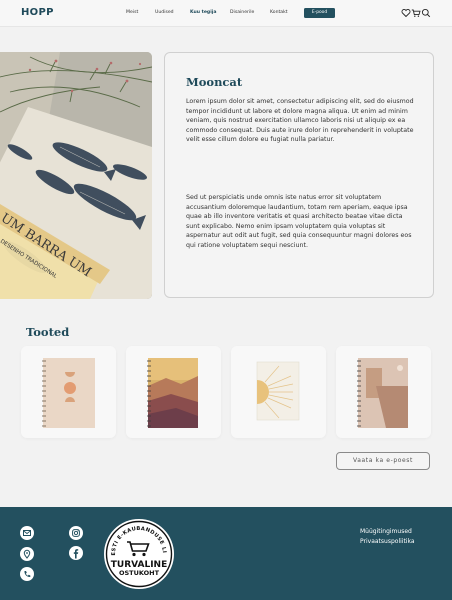  What do you see at coordinates (76, 553) in the screenshot?
I see `facebook-icon` at bounding box center [76, 553].